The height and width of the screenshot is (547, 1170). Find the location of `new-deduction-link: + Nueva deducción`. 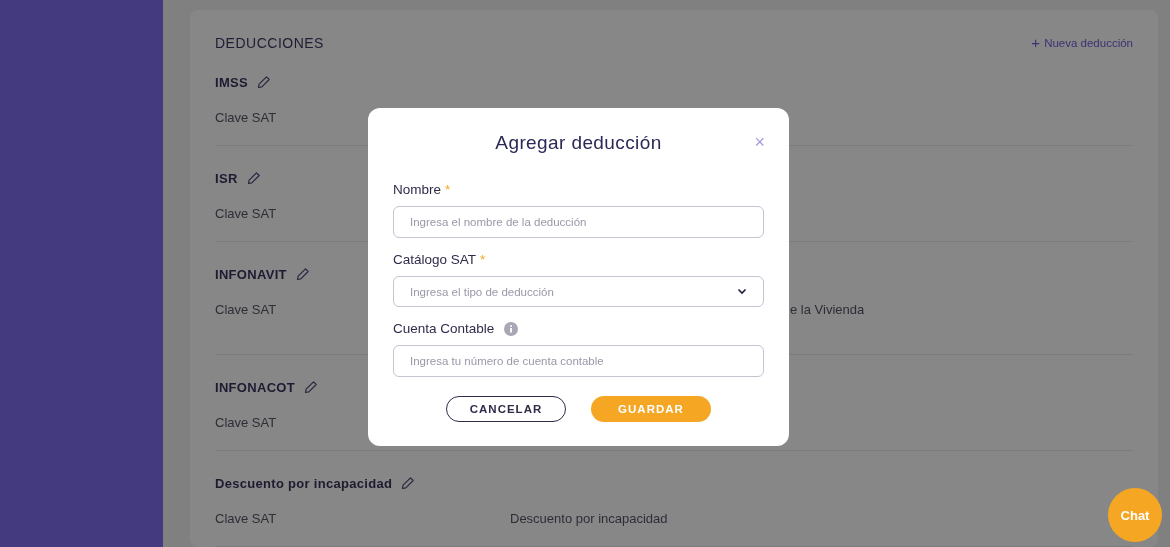

new-deduction-link: + Nueva deducción is located at coordinates (1082, 43).